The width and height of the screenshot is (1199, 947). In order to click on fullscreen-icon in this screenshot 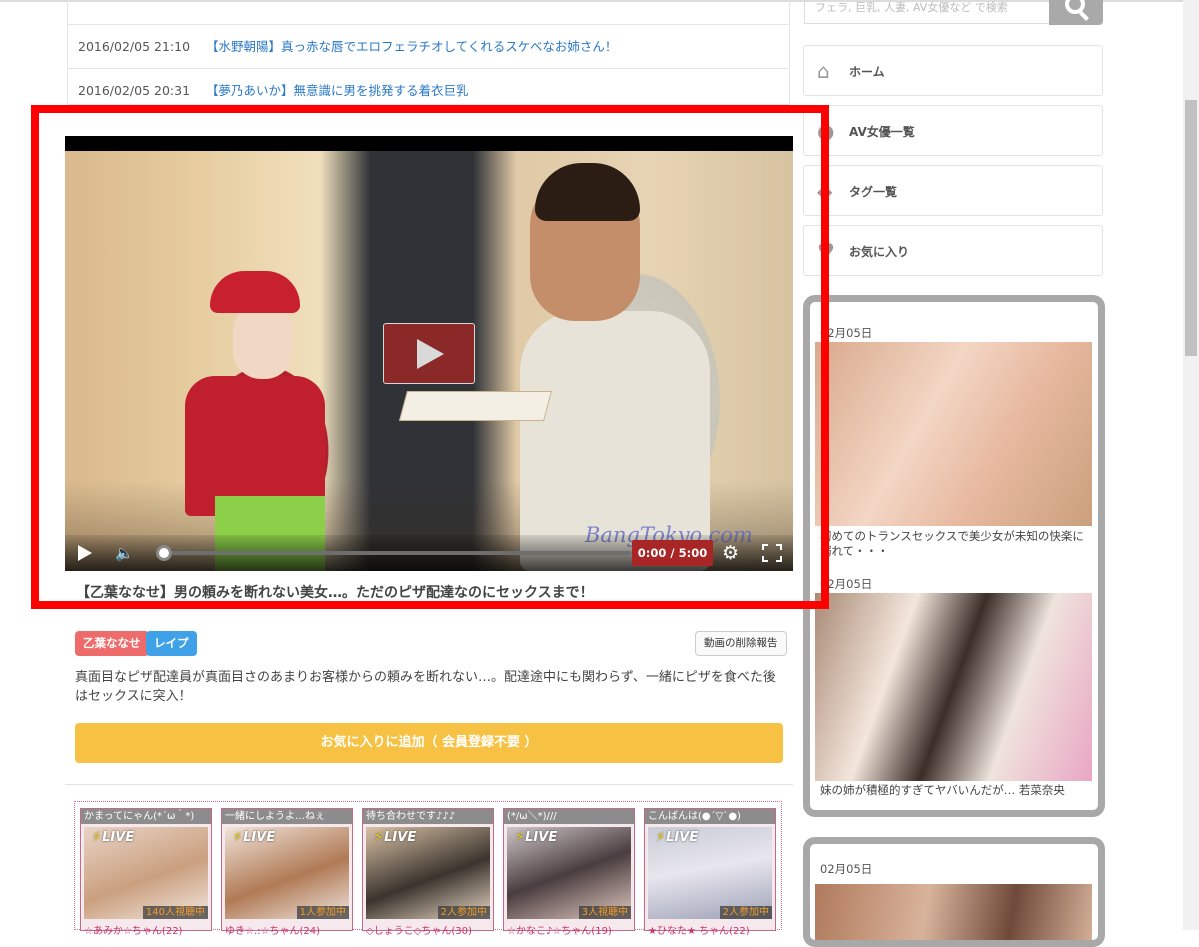, I will do `click(772, 553)`.